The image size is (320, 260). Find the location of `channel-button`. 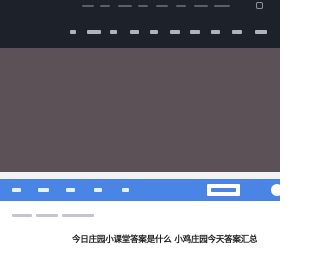

channel-button is located at coordinates (223, 190).